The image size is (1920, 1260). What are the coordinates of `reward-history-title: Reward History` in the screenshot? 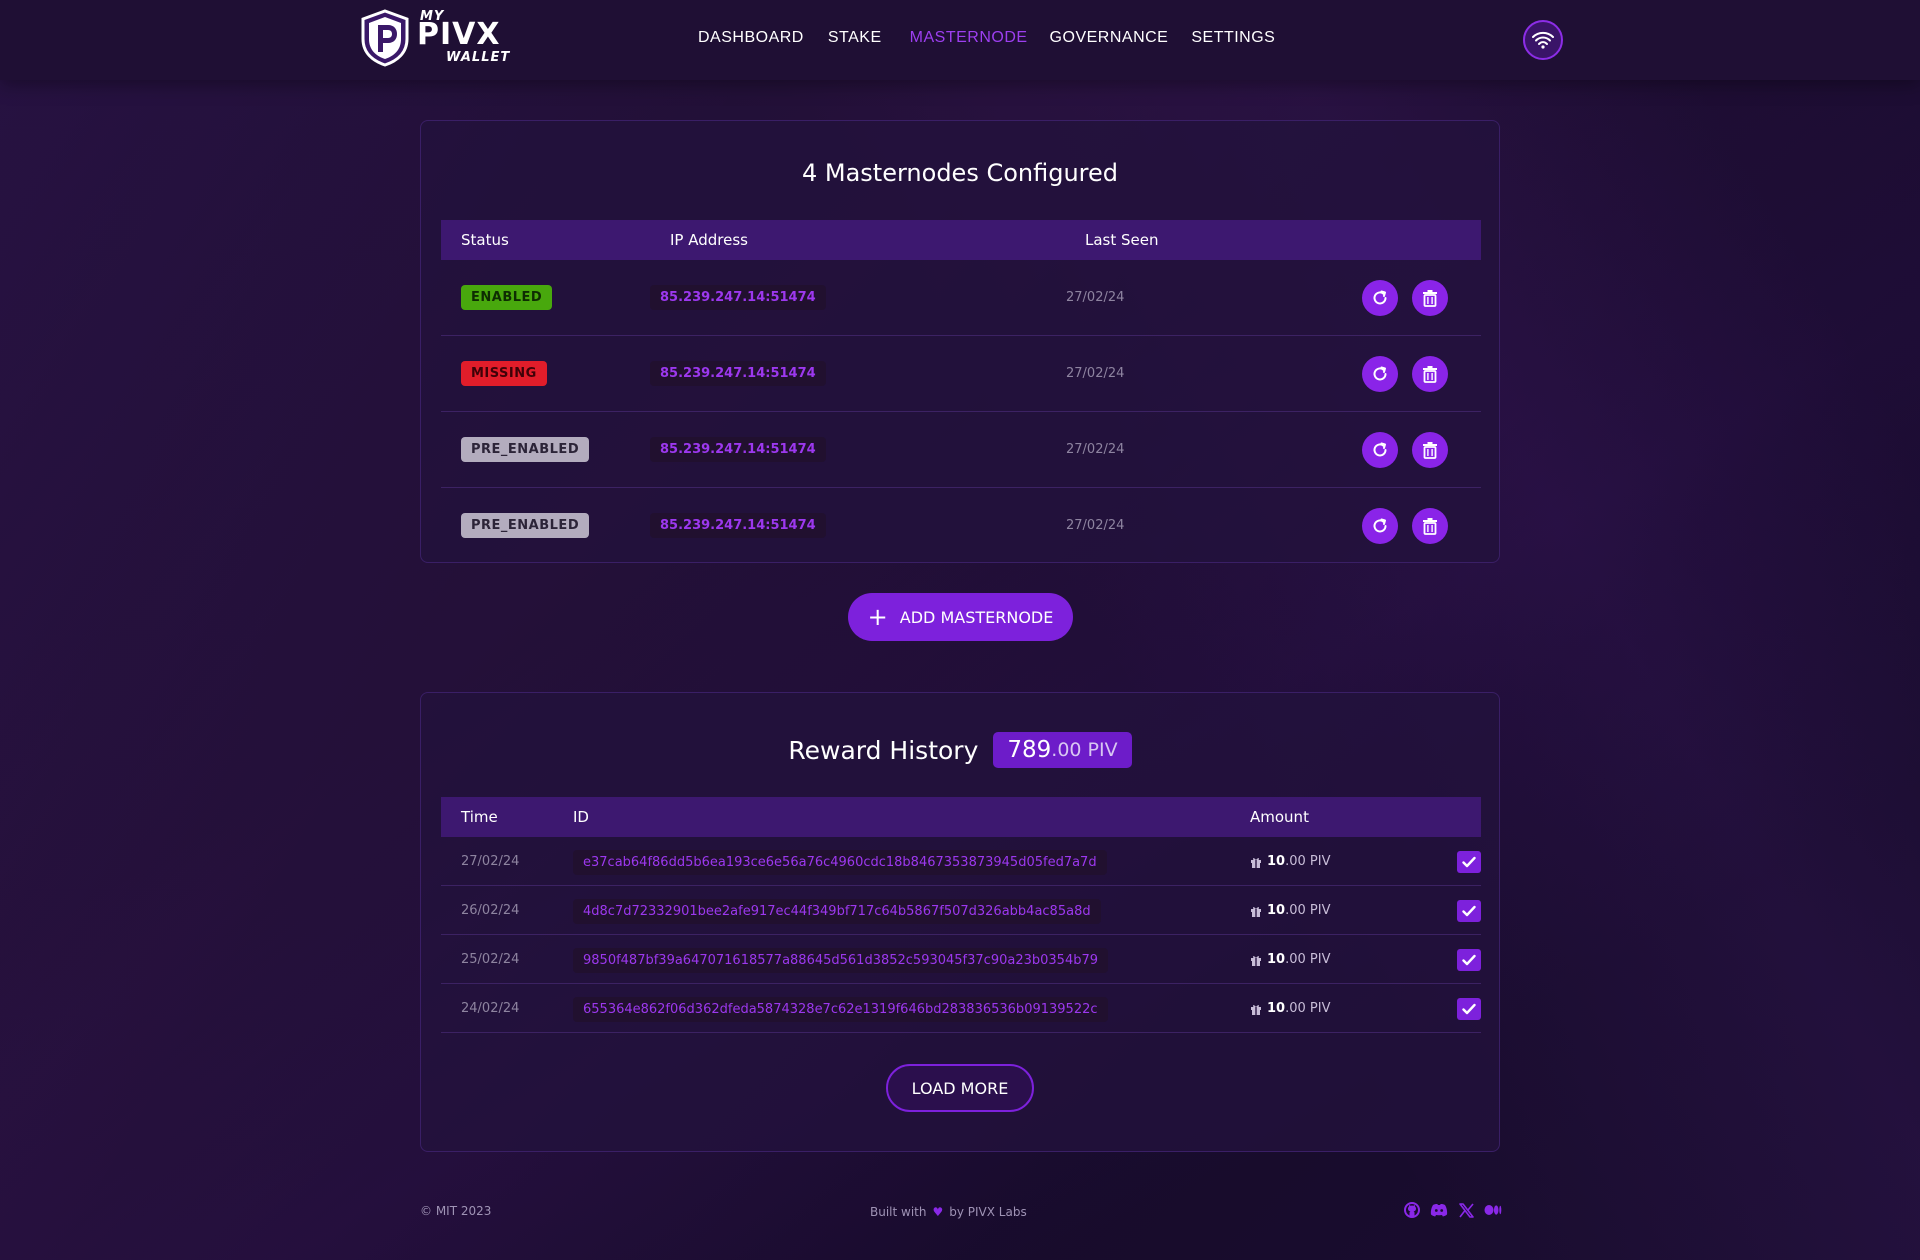 It's located at (883, 750).